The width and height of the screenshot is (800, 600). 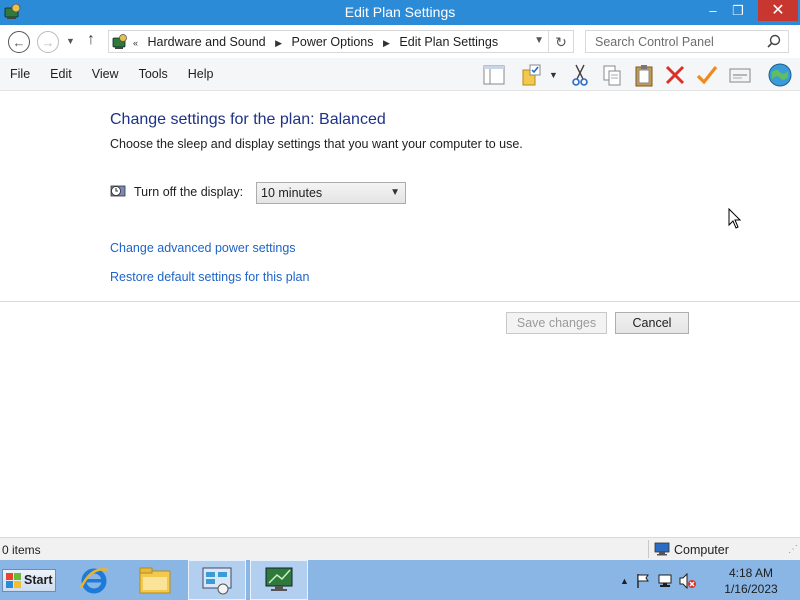 What do you see at coordinates (780, 75) in the screenshot?
I see `globe-icon` at bounding box center [780, 75].